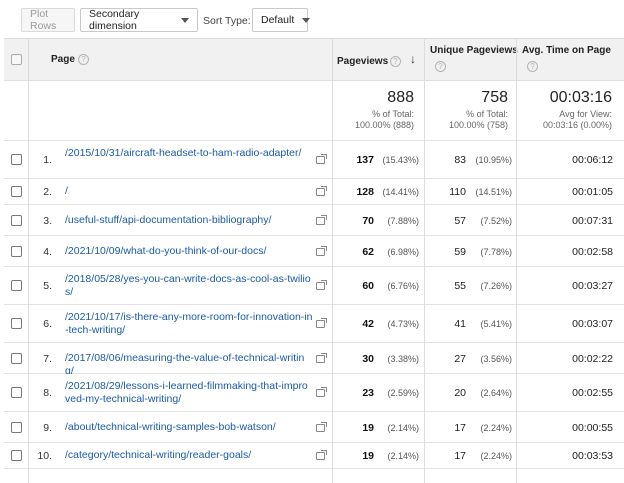 The image size is (624, 483). I want to click on unique-pageviews-value: 27, so click(460, 359).